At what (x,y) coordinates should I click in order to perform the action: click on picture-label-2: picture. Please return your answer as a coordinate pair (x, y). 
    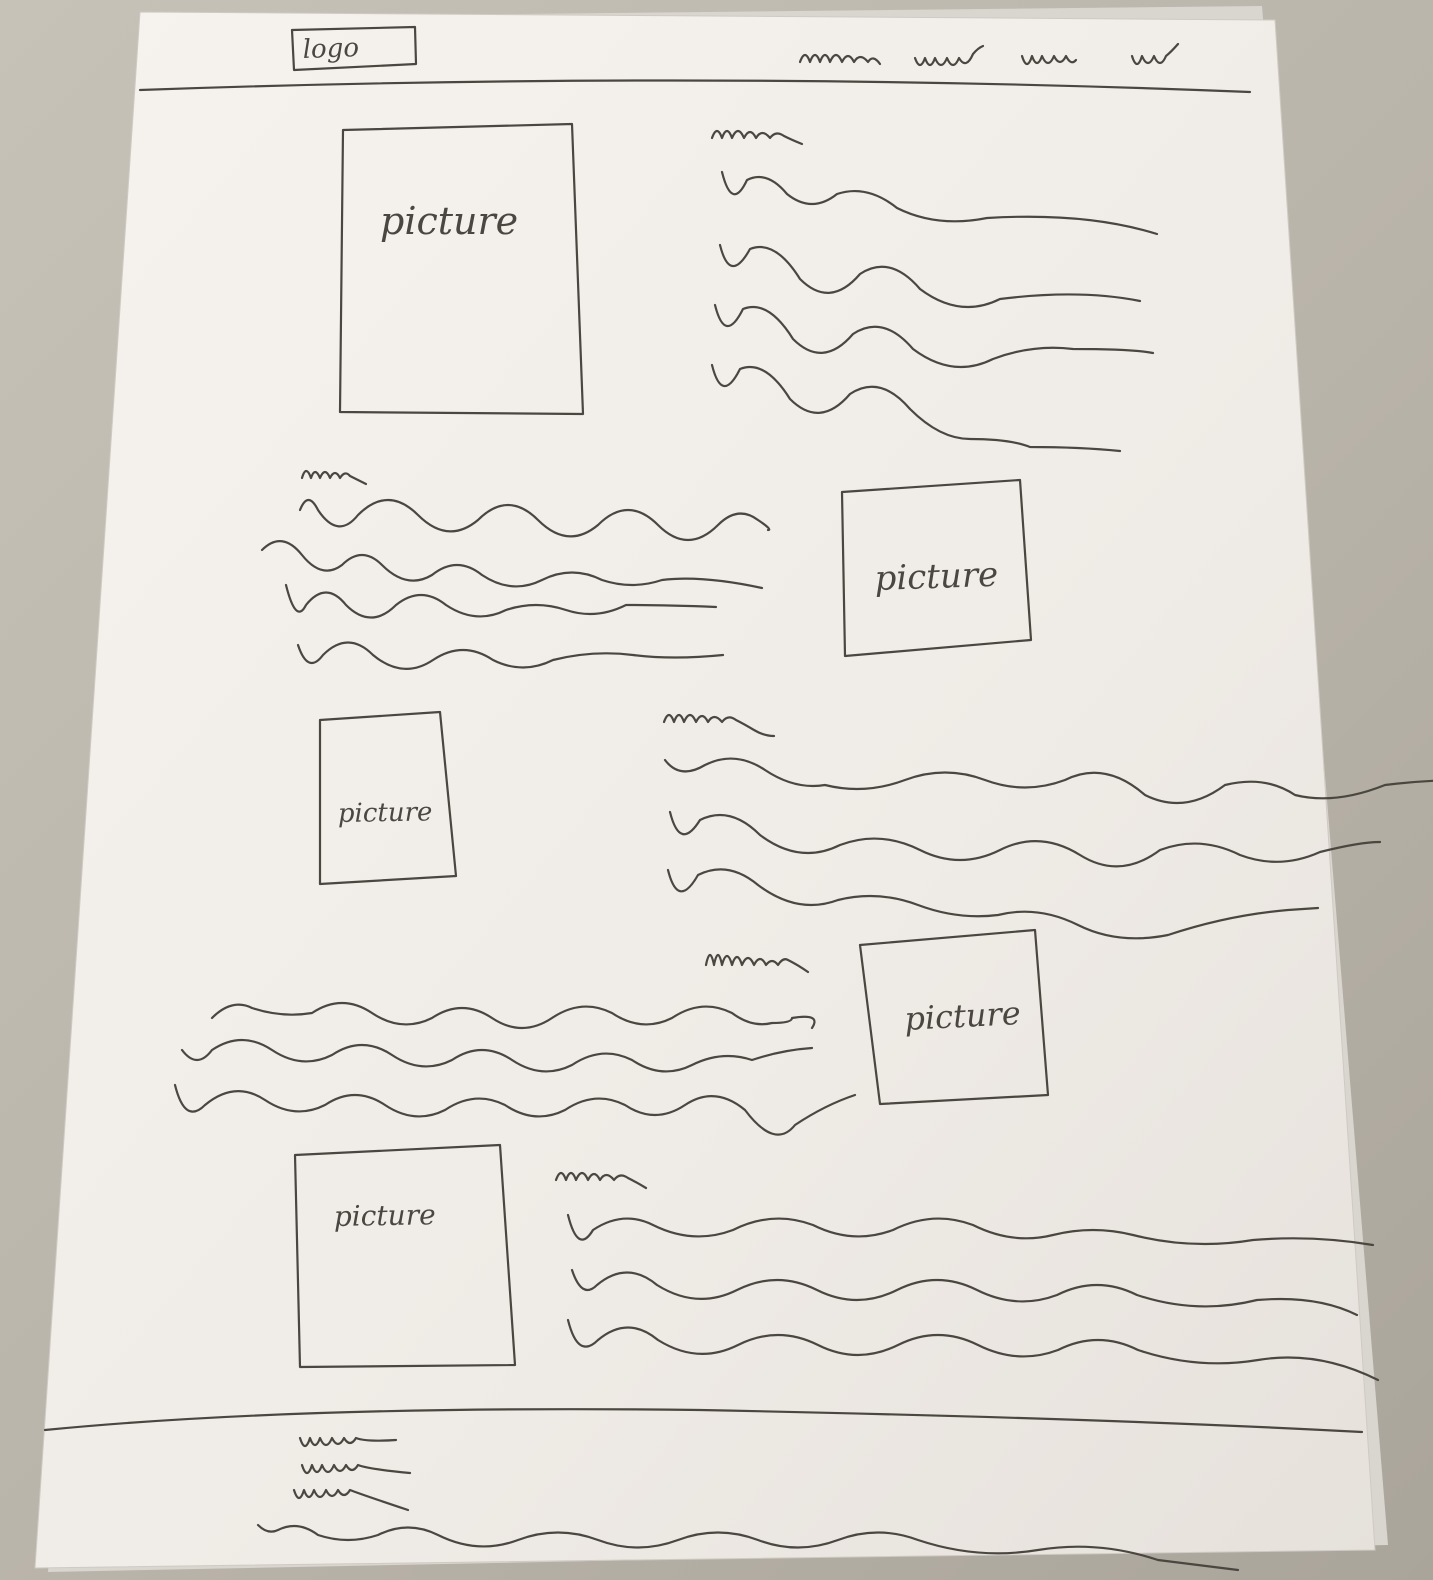
    Looking at the image, I should click on (936, 577).